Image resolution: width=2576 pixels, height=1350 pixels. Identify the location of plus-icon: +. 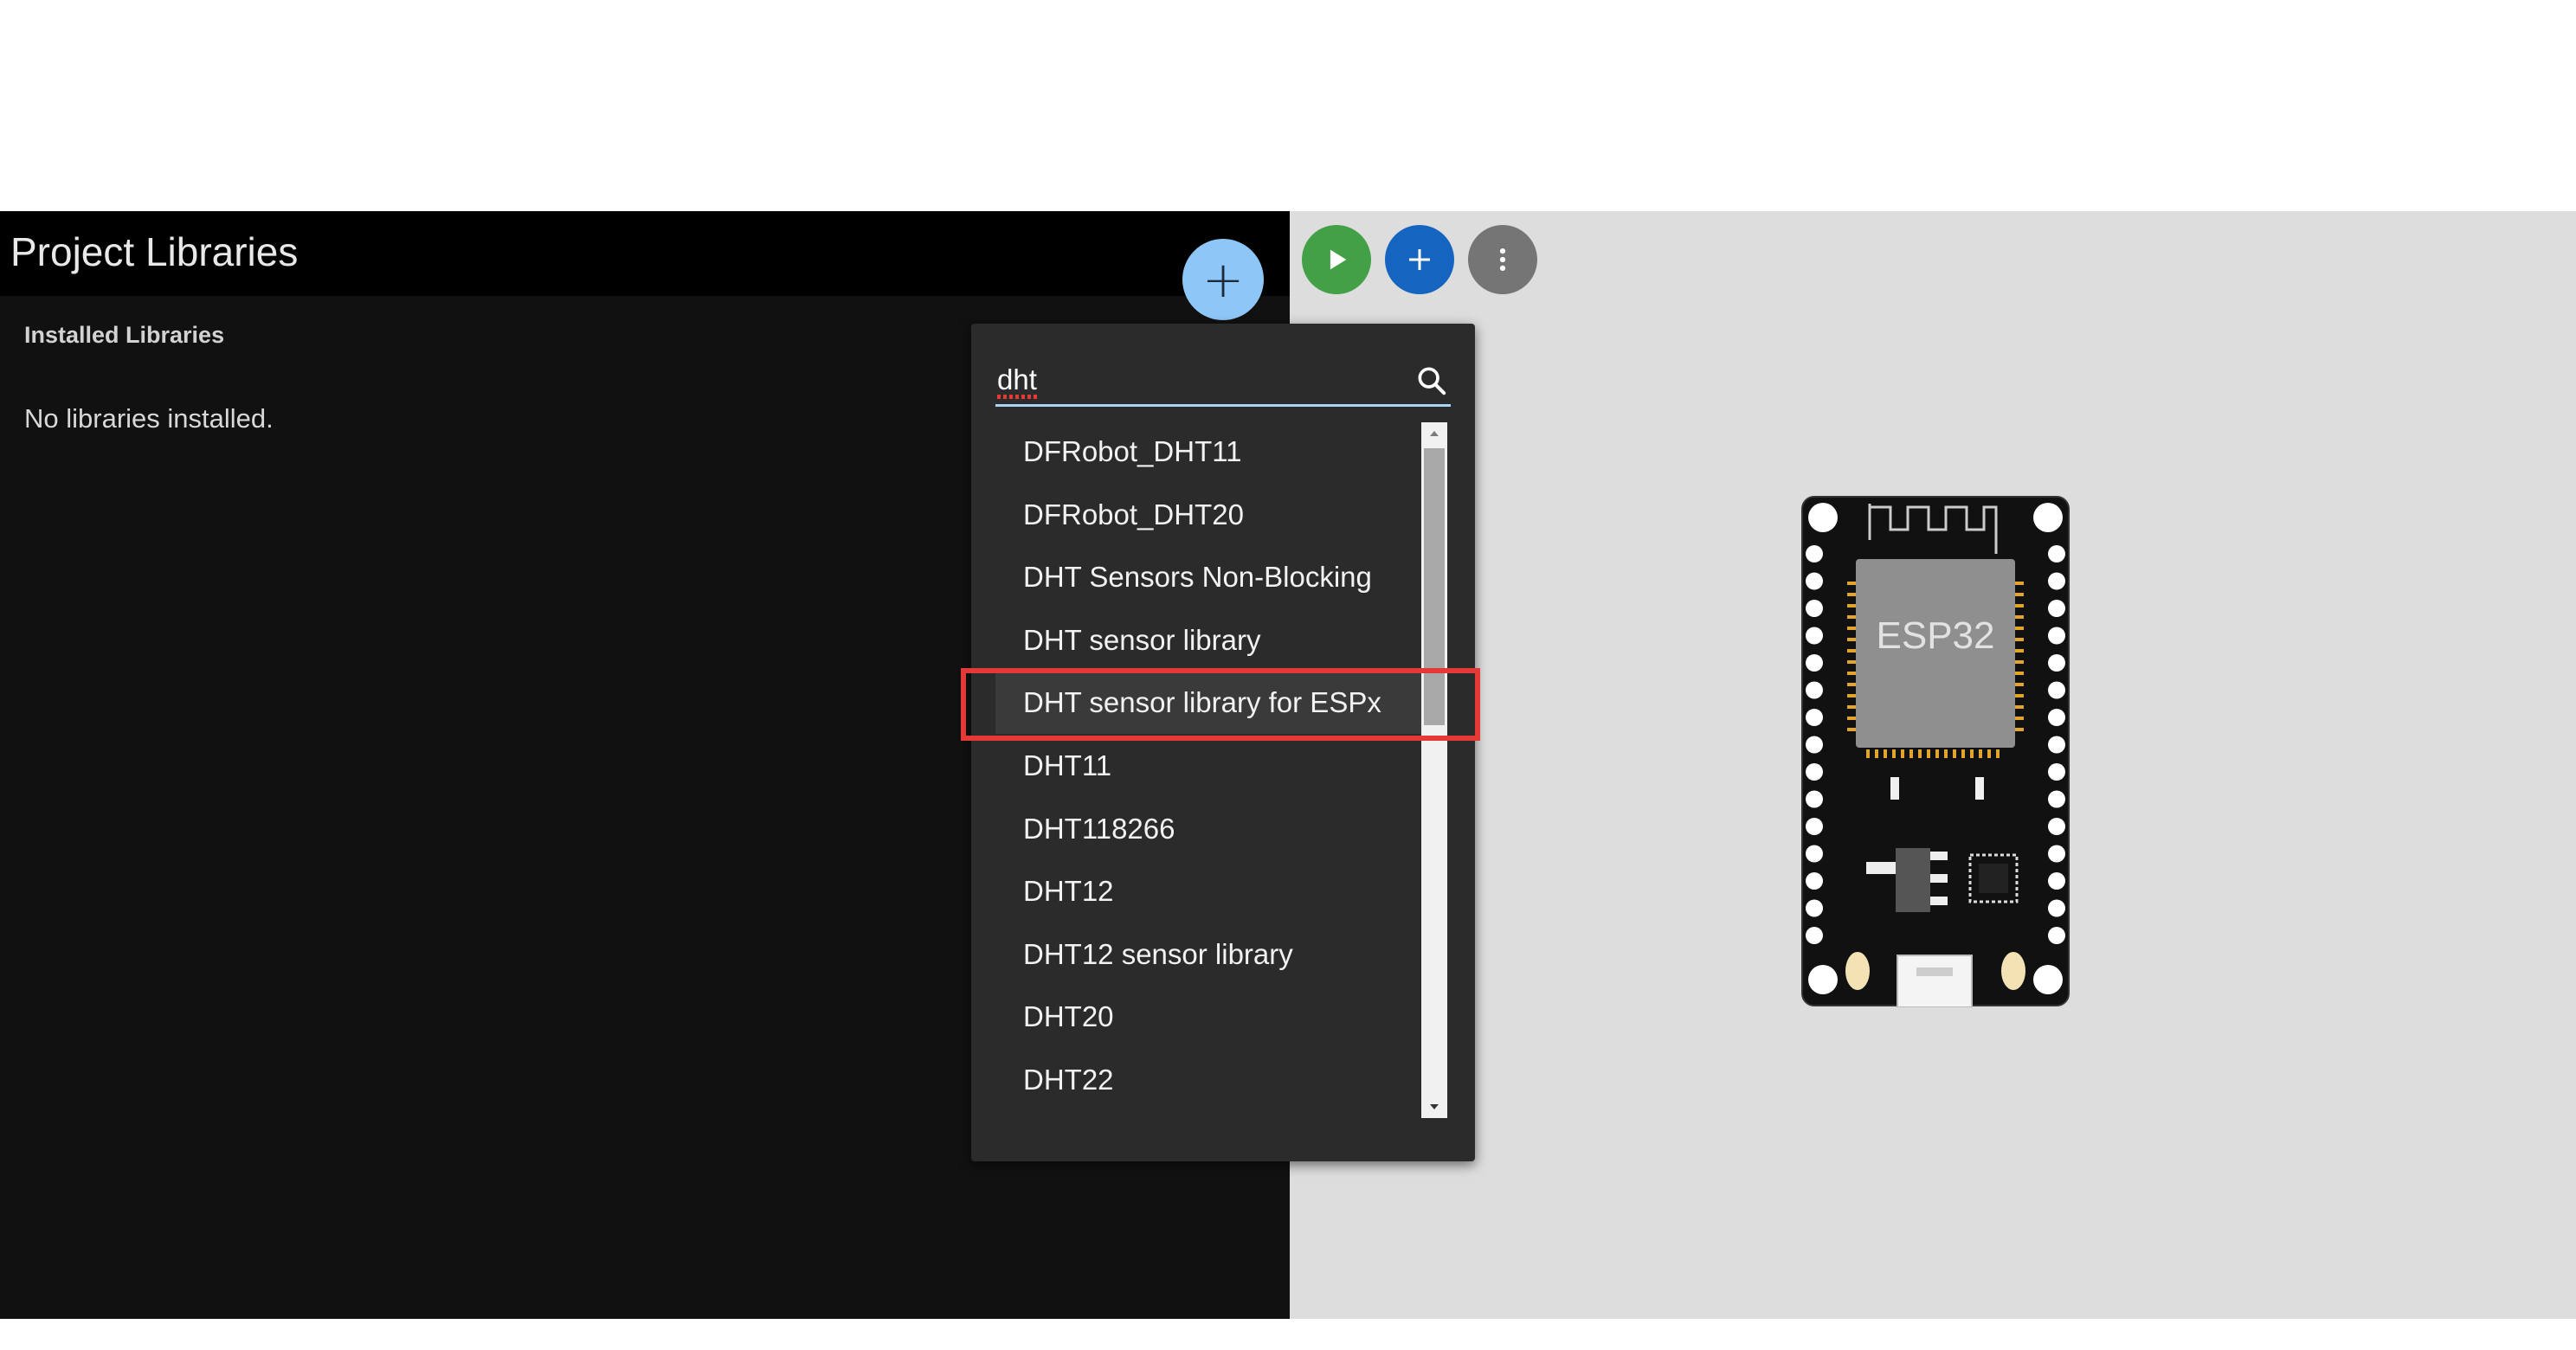
(1223, 279).